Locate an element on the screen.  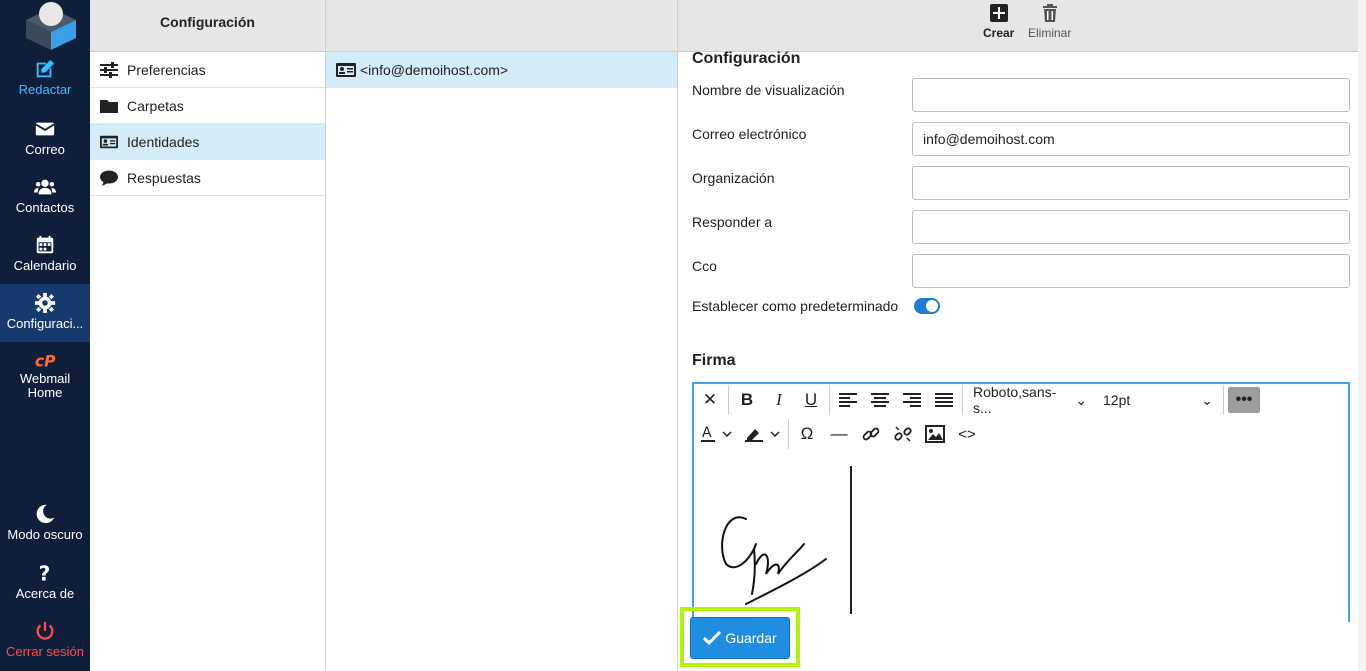
text-cursor is located at coordinates (851, 540).